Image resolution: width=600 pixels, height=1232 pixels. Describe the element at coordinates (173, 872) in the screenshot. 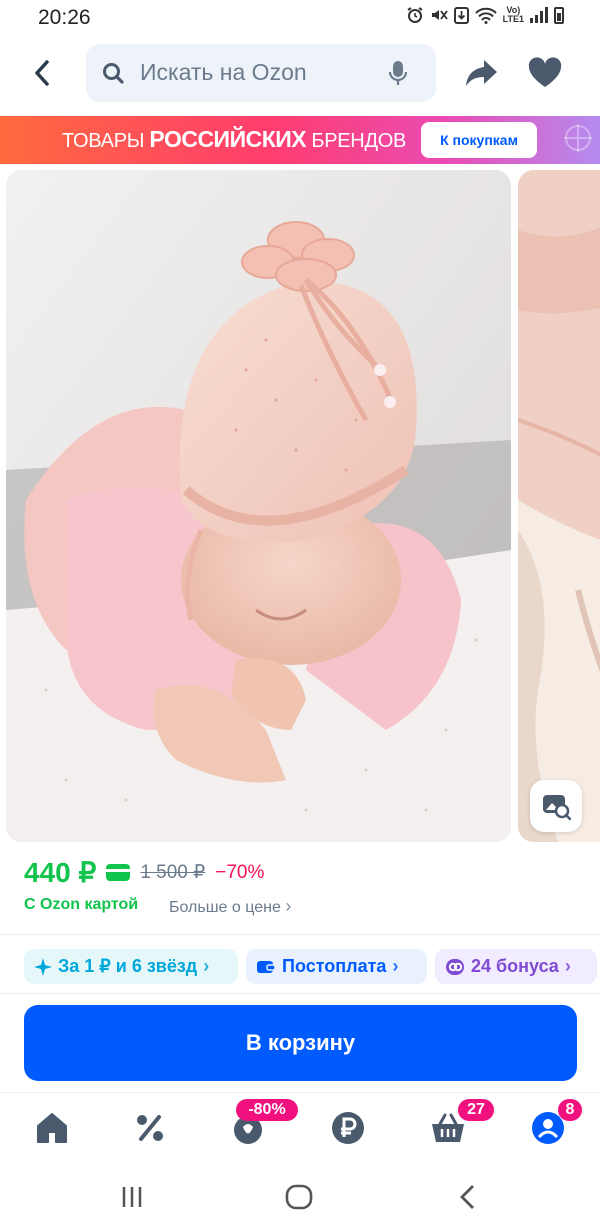

I see `price-old: 1 500 ₽` at that location.